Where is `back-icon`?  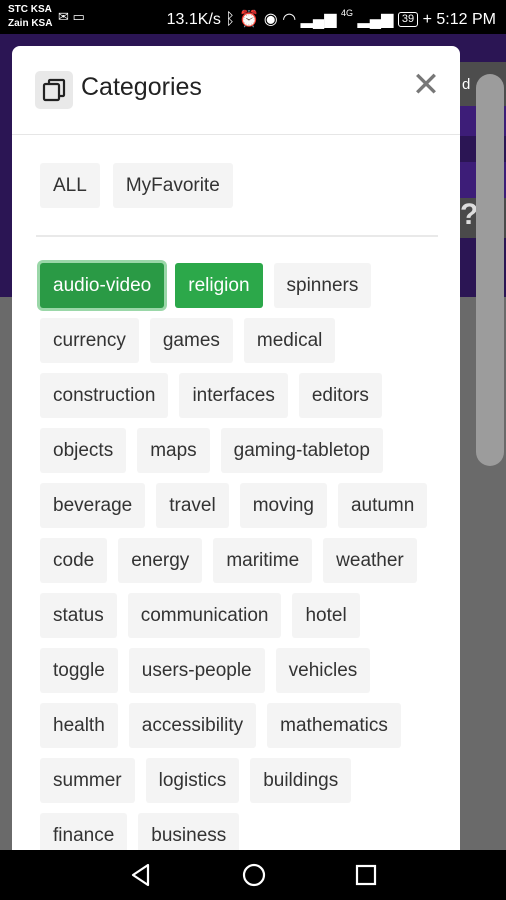 back-icon is located at coordinates (141, 875).